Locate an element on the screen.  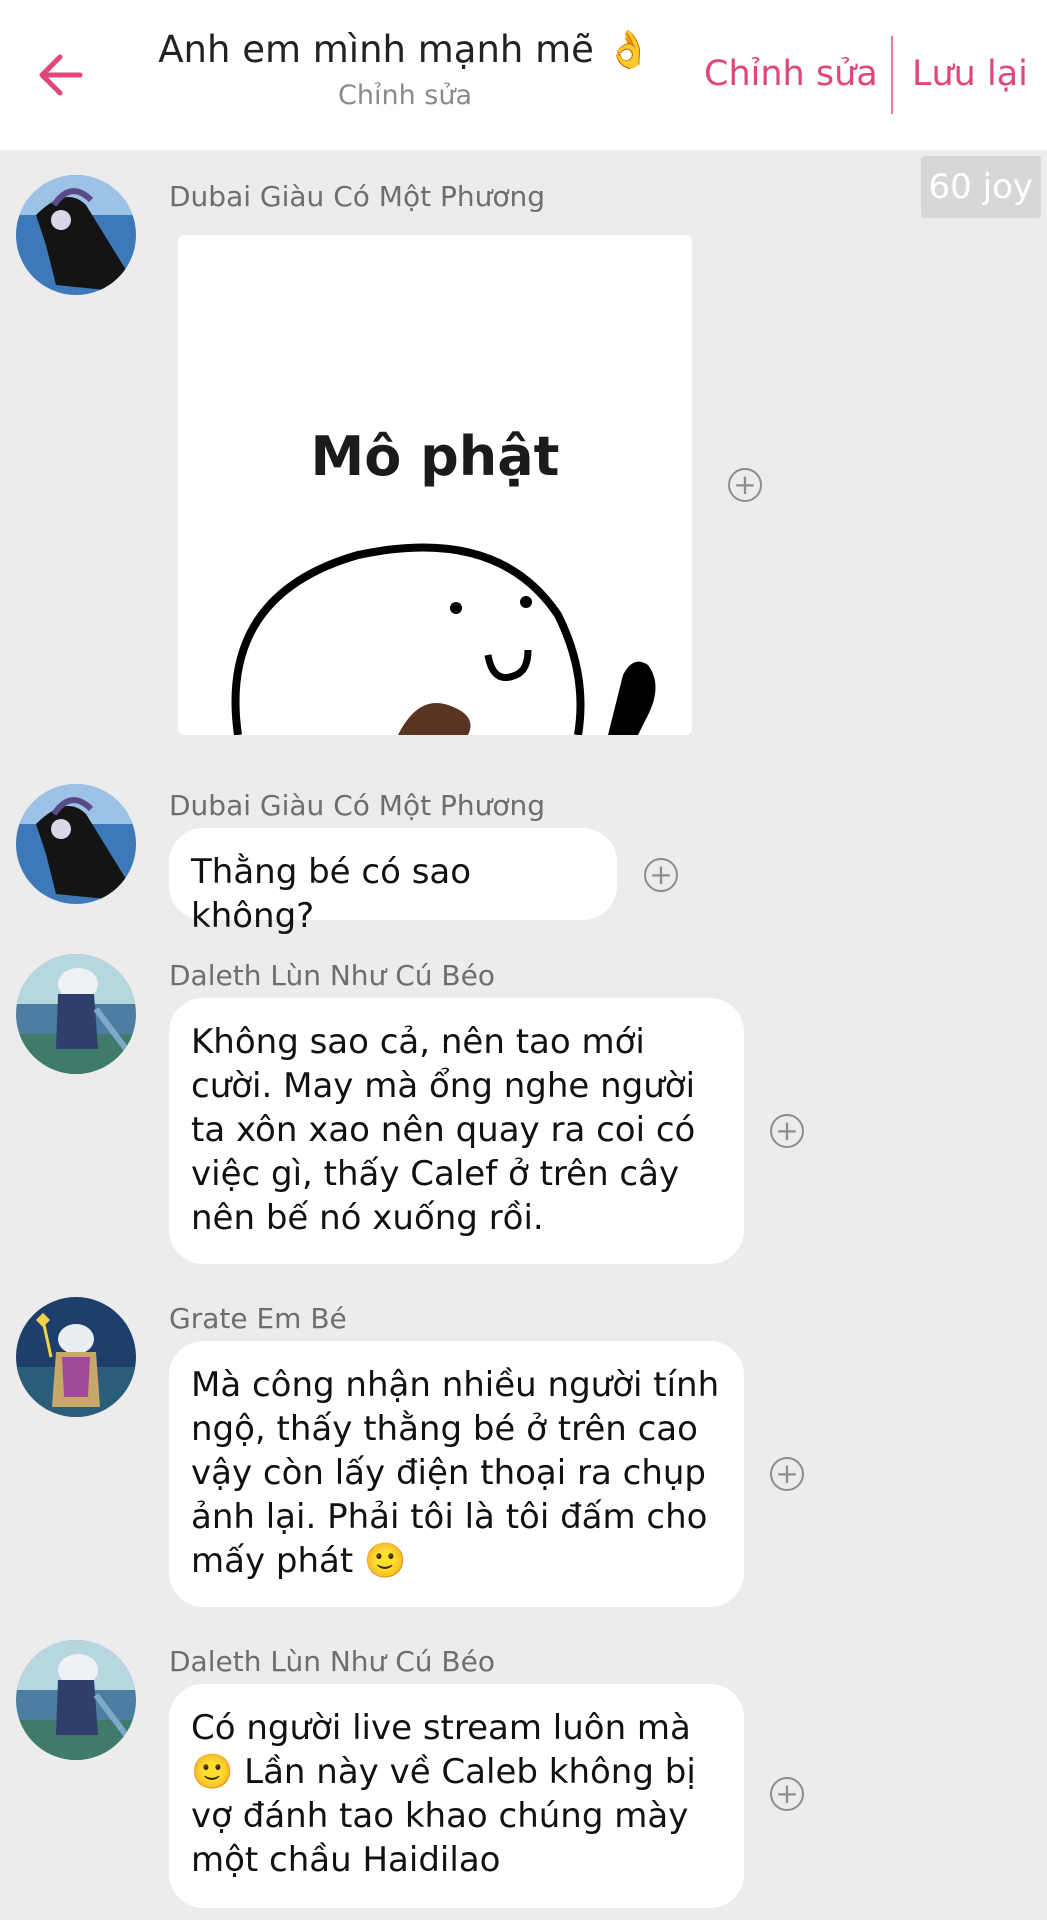
edit-button: Chỉnh sửa is located at coordinates (791, 74).